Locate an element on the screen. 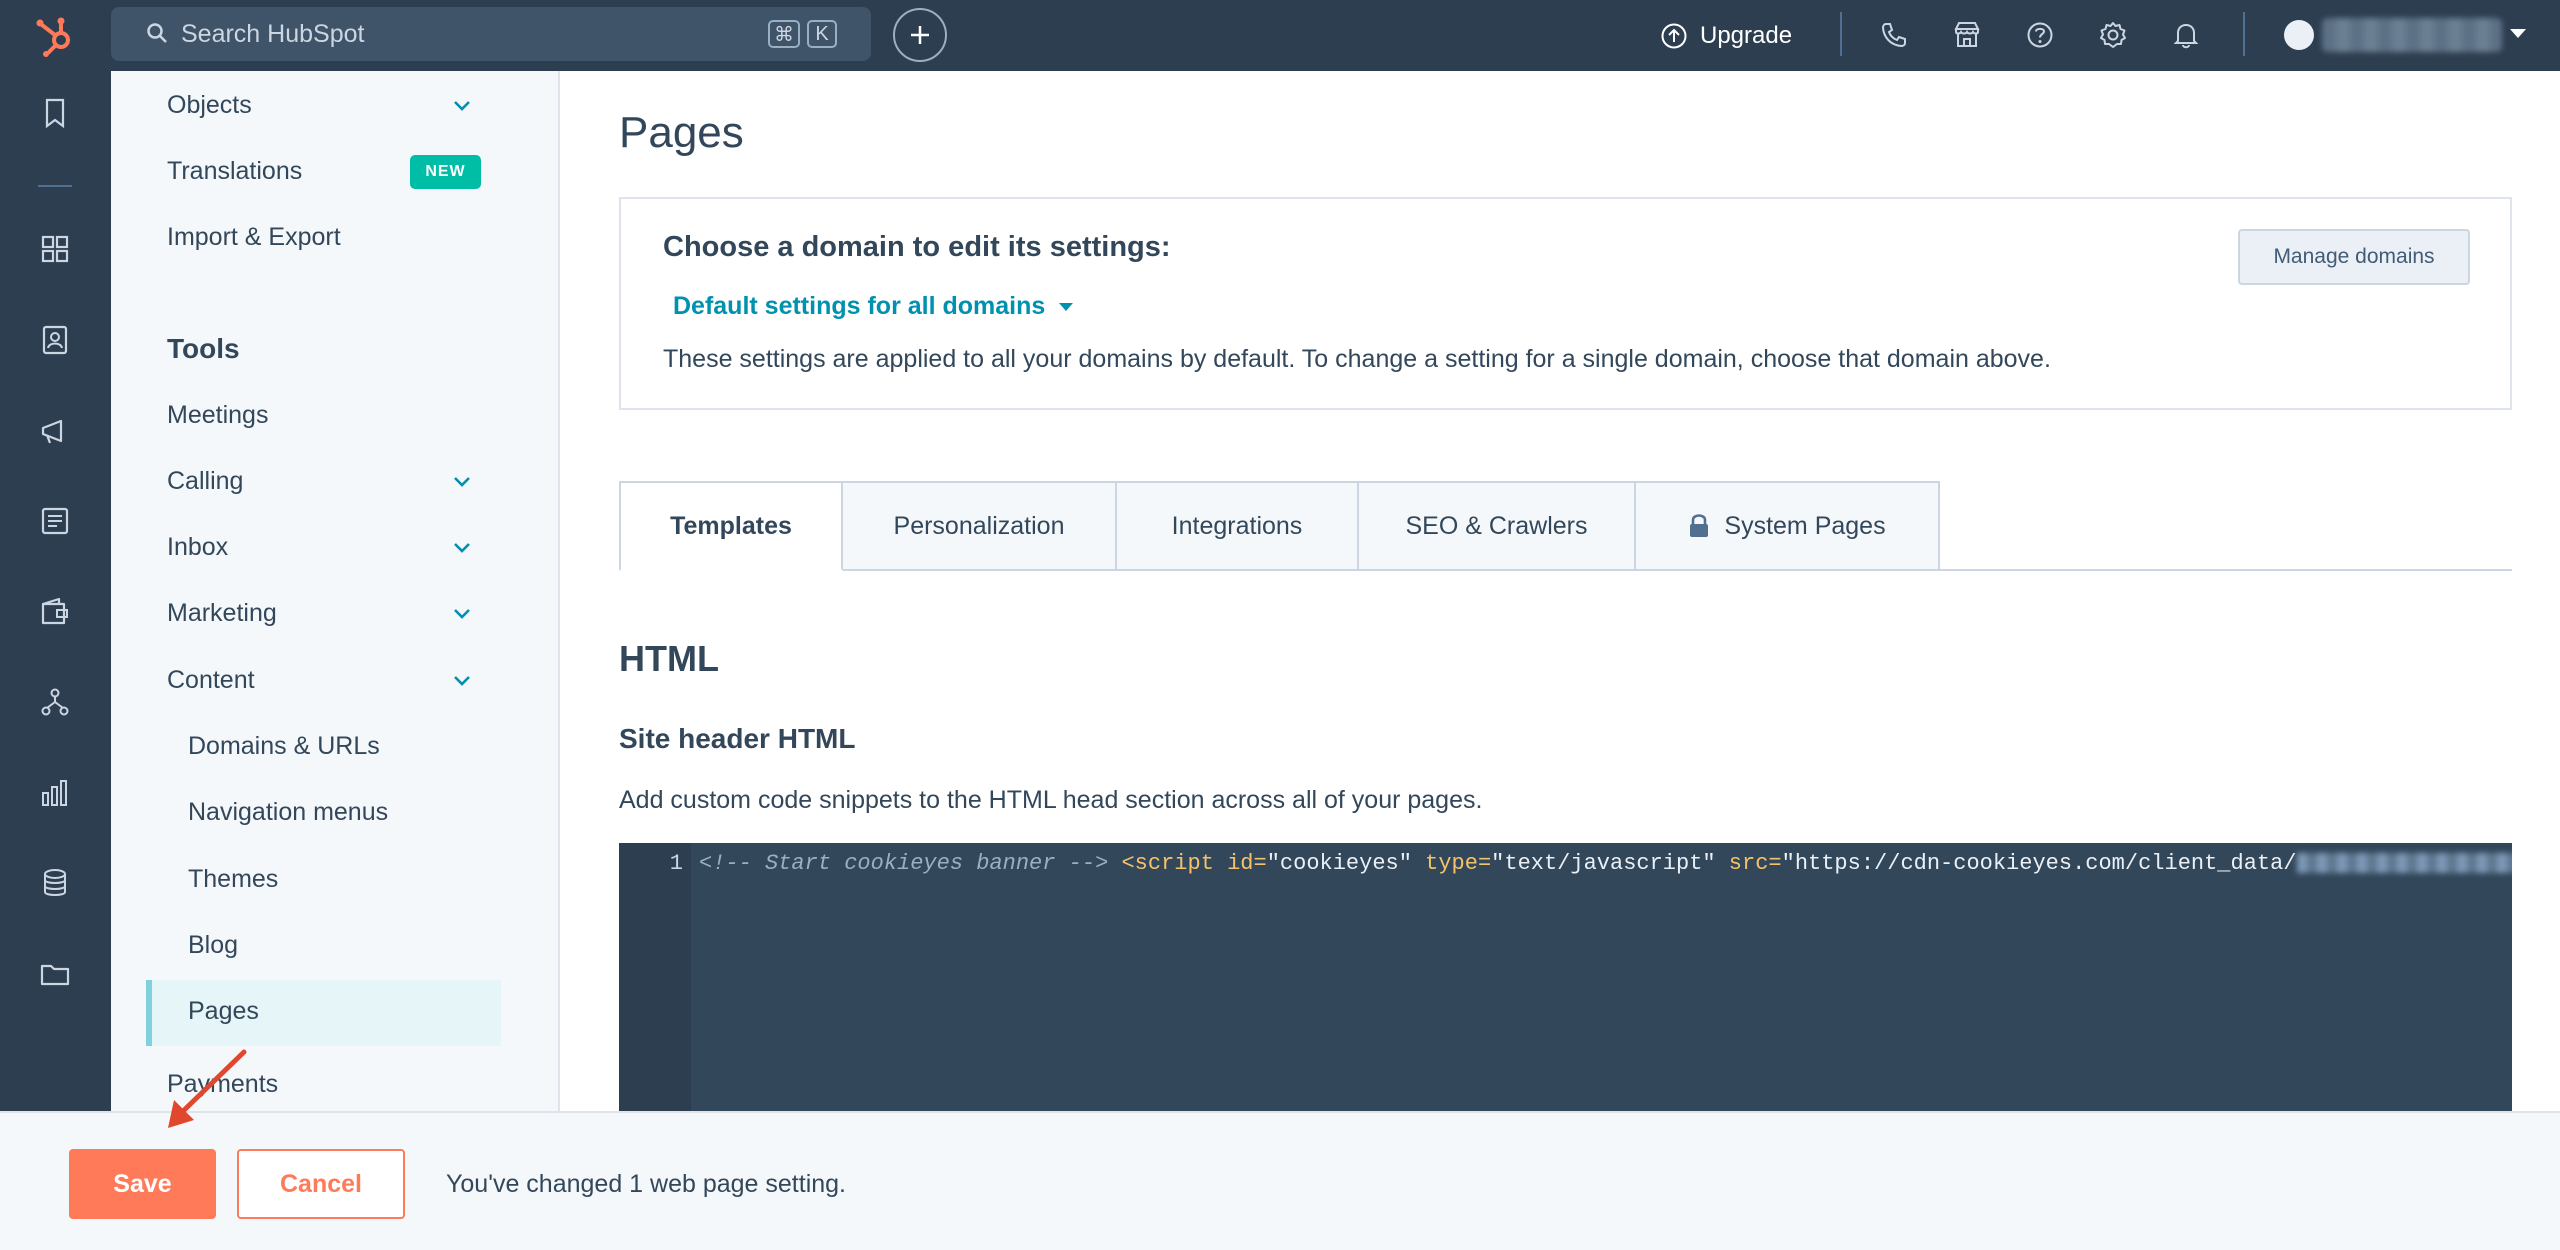 The width and height of the screenshot is (2560, 1250). code-value-type: "text/javascript" is located at coordinates (1603, 863).